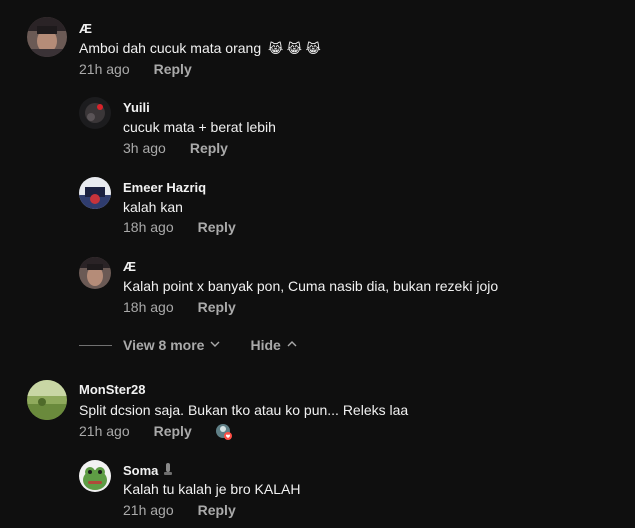 The image size is (635, 528). Describe the element at coordinates (136, 107) in the screenshot. I see `comment-author: Yuili` at that location.